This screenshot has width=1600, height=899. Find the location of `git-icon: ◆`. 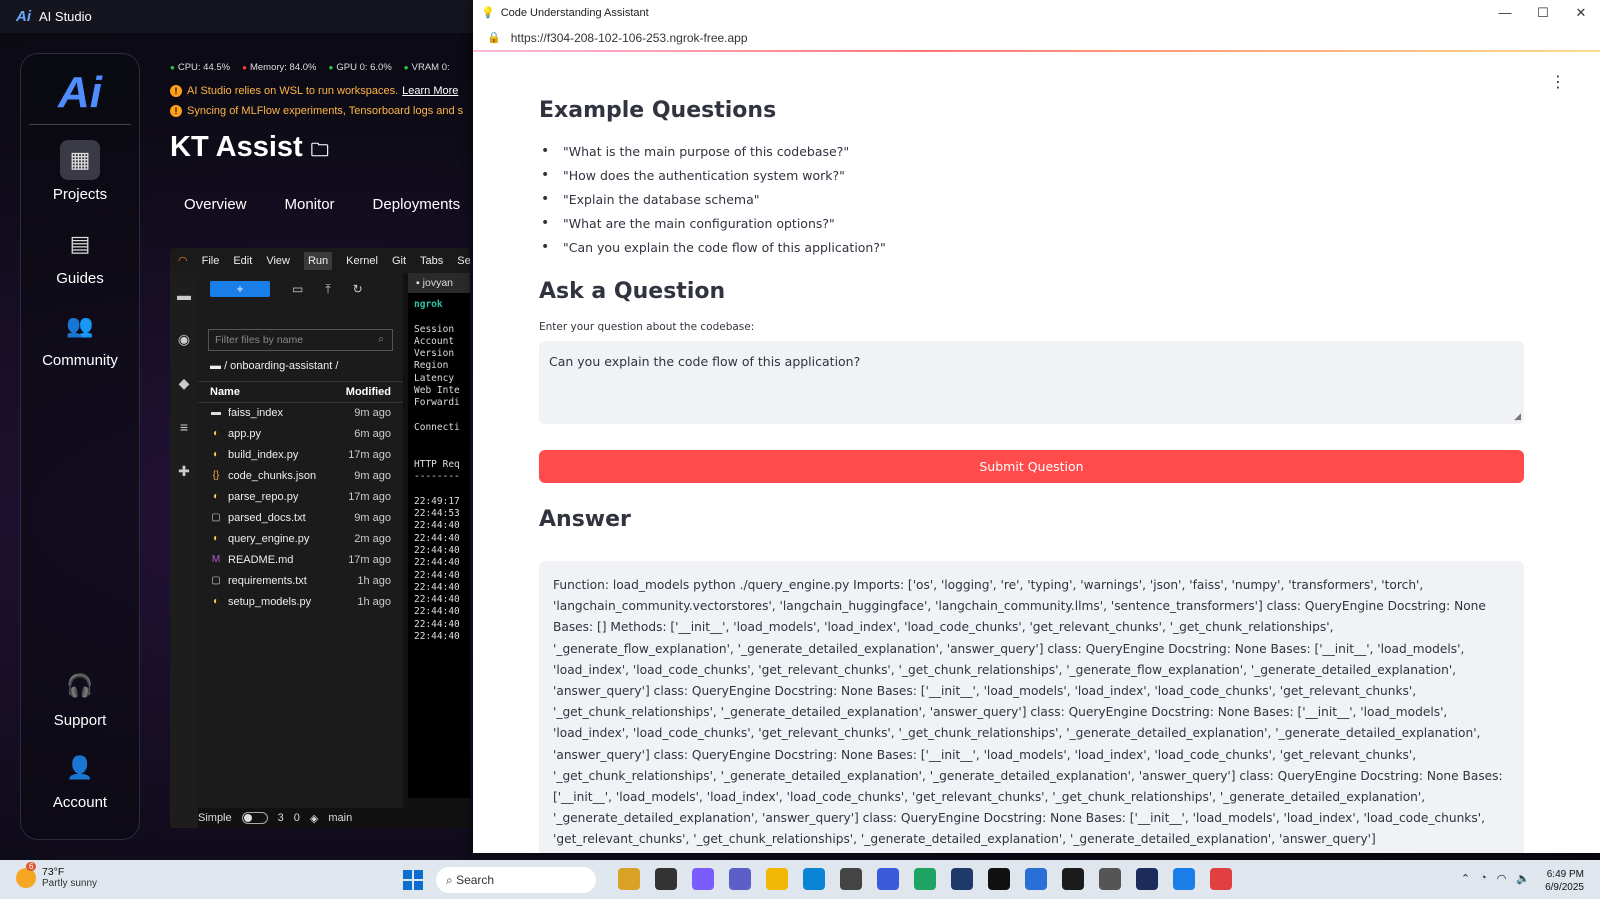

git-icon: ◆ is located at coordinates (184, 383).